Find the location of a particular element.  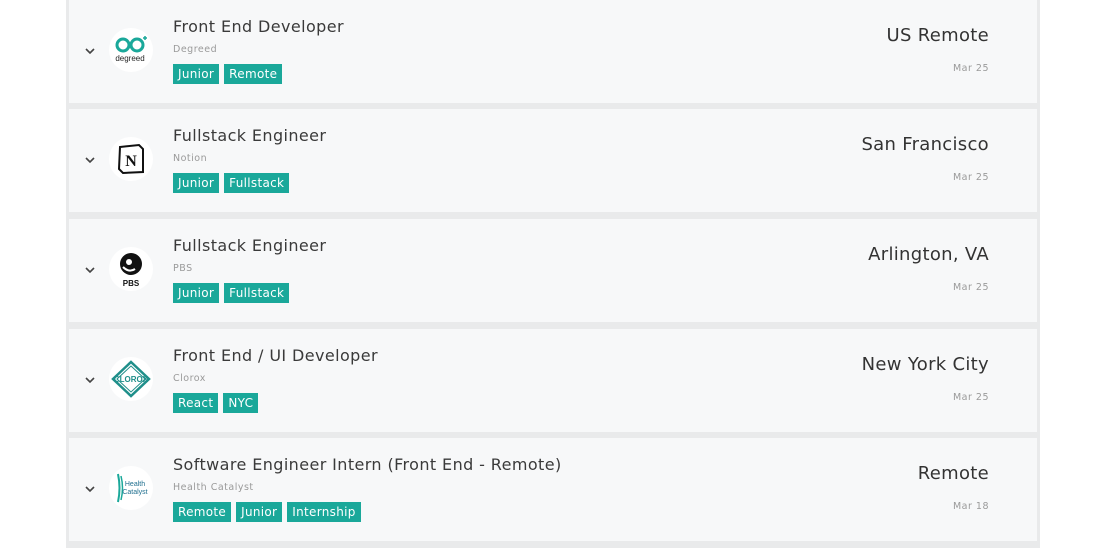

post-date: Mar 18 is located at coordinates (970, 506).